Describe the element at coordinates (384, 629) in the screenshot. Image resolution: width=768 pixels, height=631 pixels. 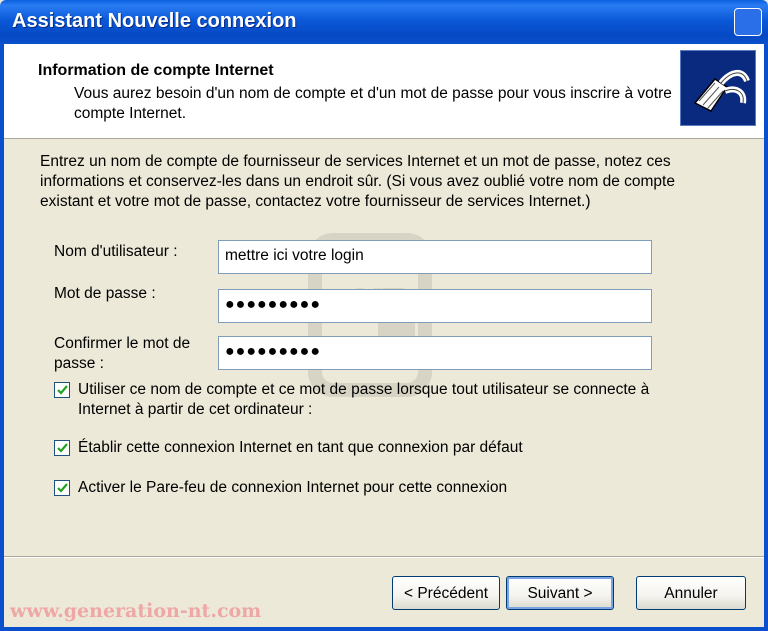
I see `window-frame-bottom` at that location.